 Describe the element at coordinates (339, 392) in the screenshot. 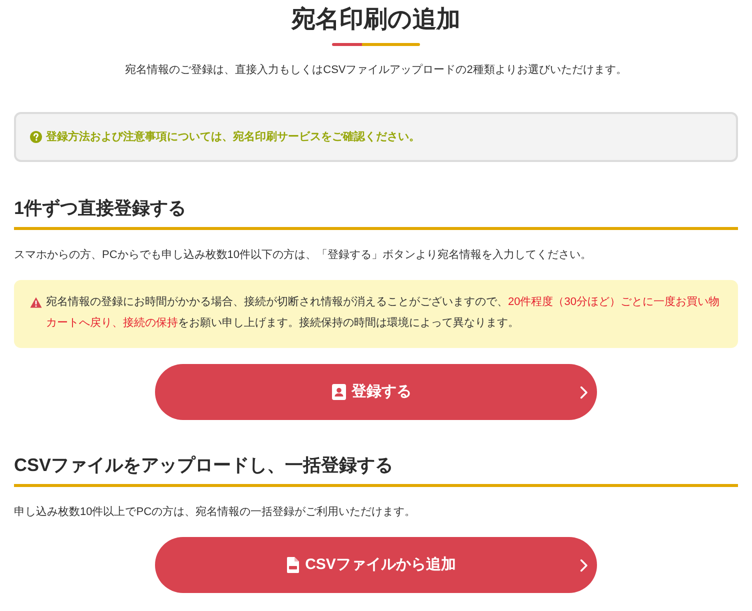

I see `contact-card-icon` at that location.